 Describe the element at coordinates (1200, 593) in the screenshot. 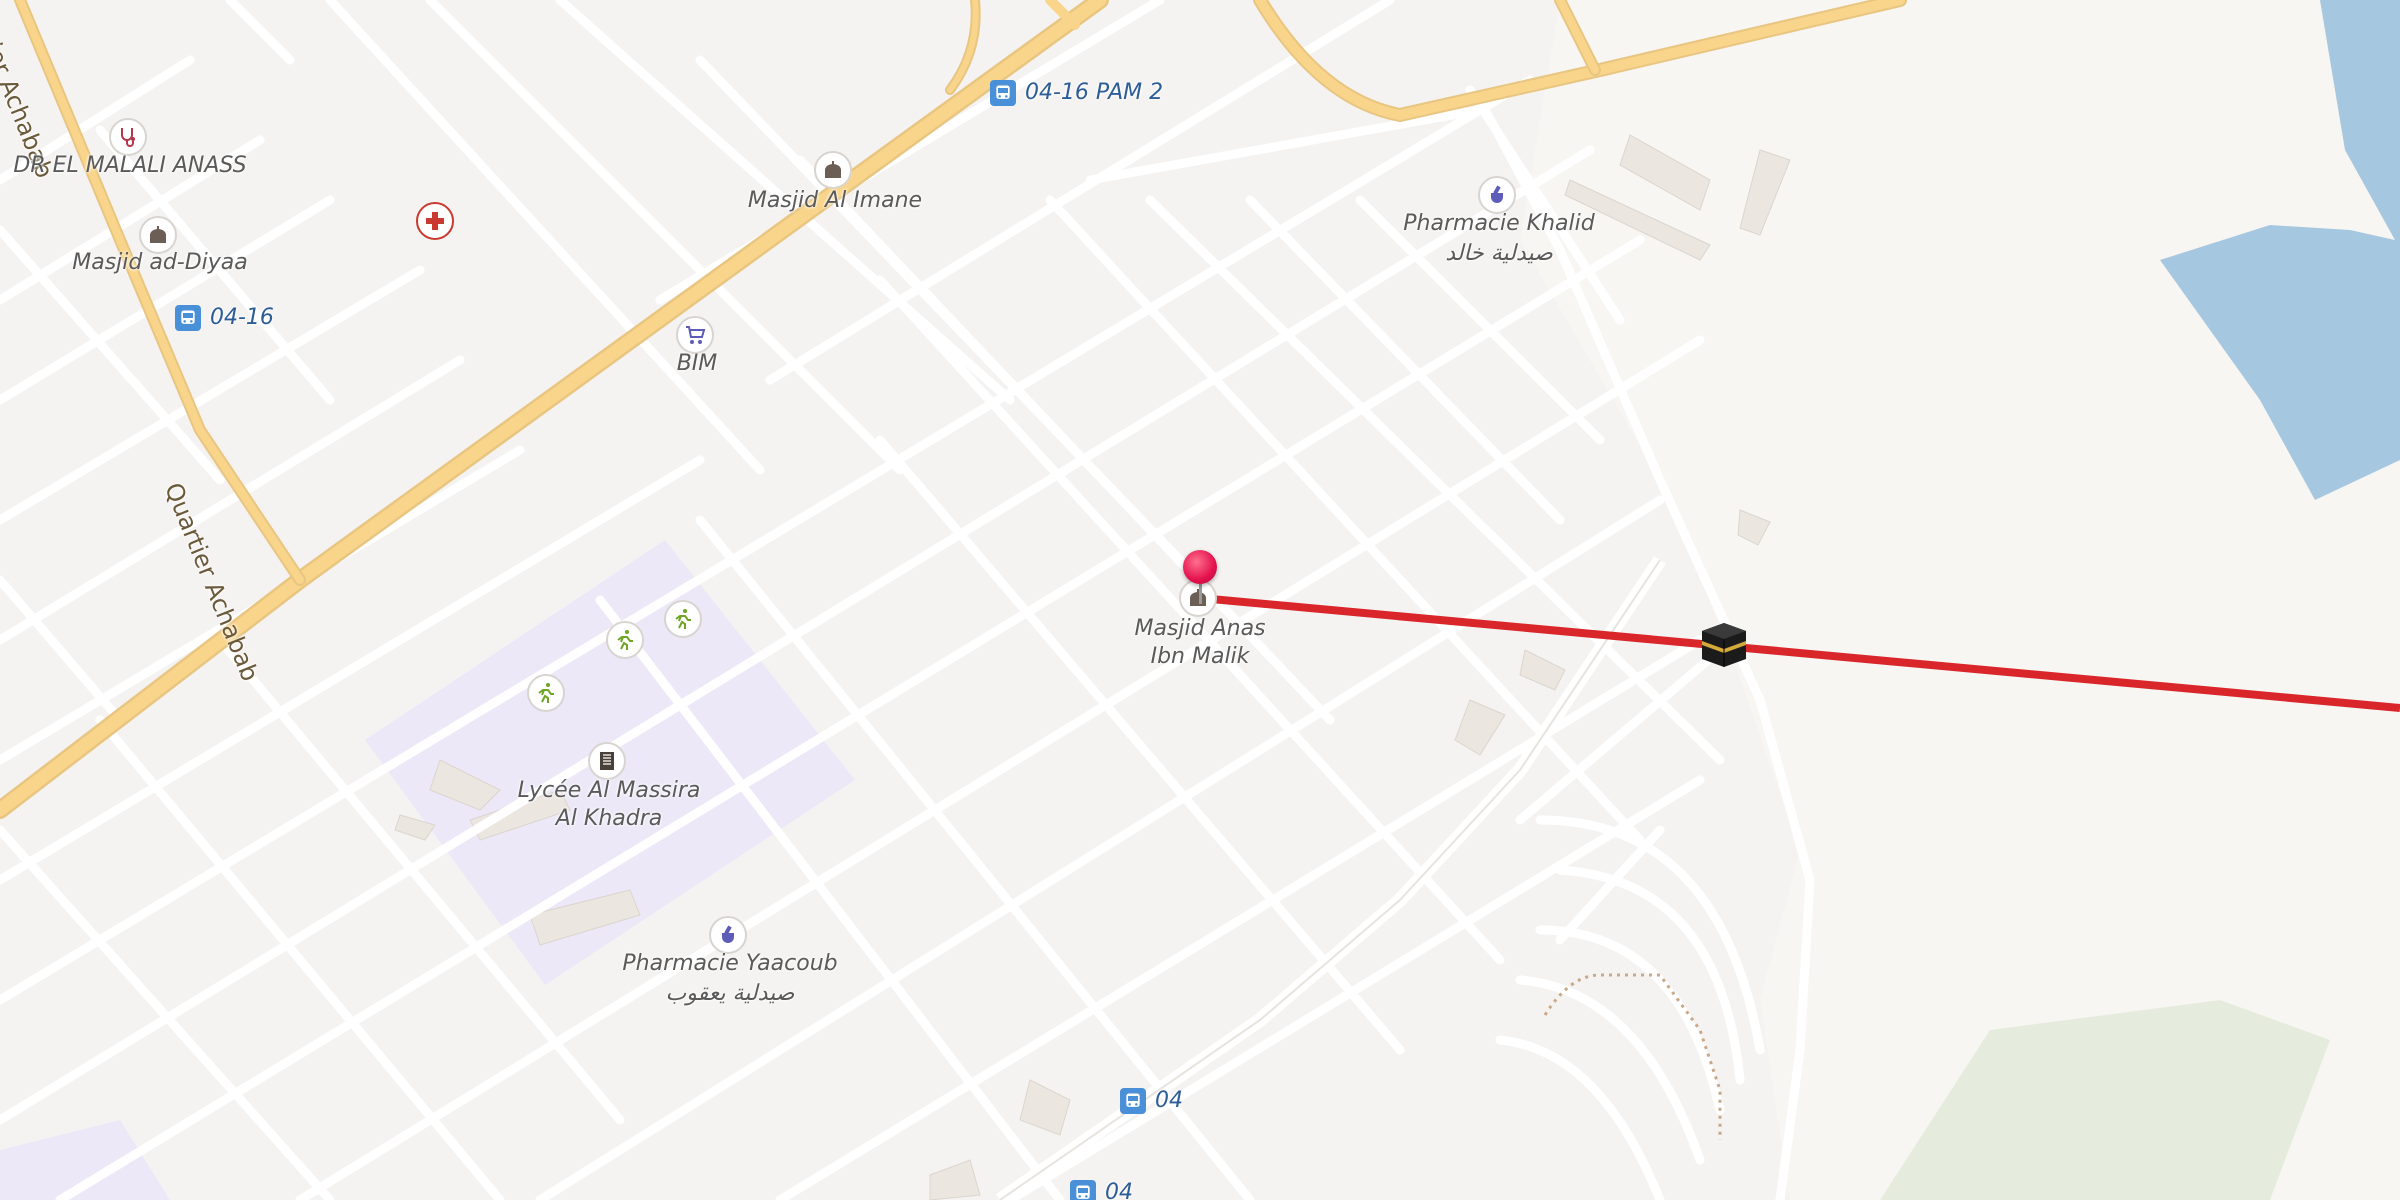

I see `location-pin-stem` at that location.